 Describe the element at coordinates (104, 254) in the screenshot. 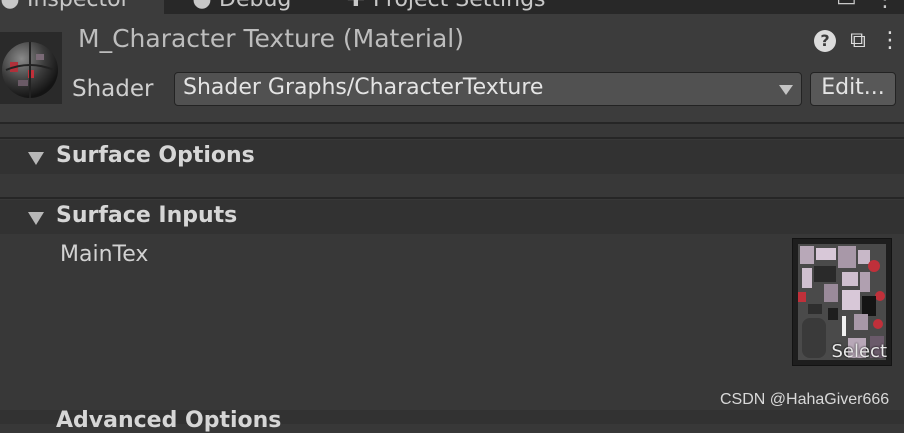

I see `maintex-label: MainTex` at that location.